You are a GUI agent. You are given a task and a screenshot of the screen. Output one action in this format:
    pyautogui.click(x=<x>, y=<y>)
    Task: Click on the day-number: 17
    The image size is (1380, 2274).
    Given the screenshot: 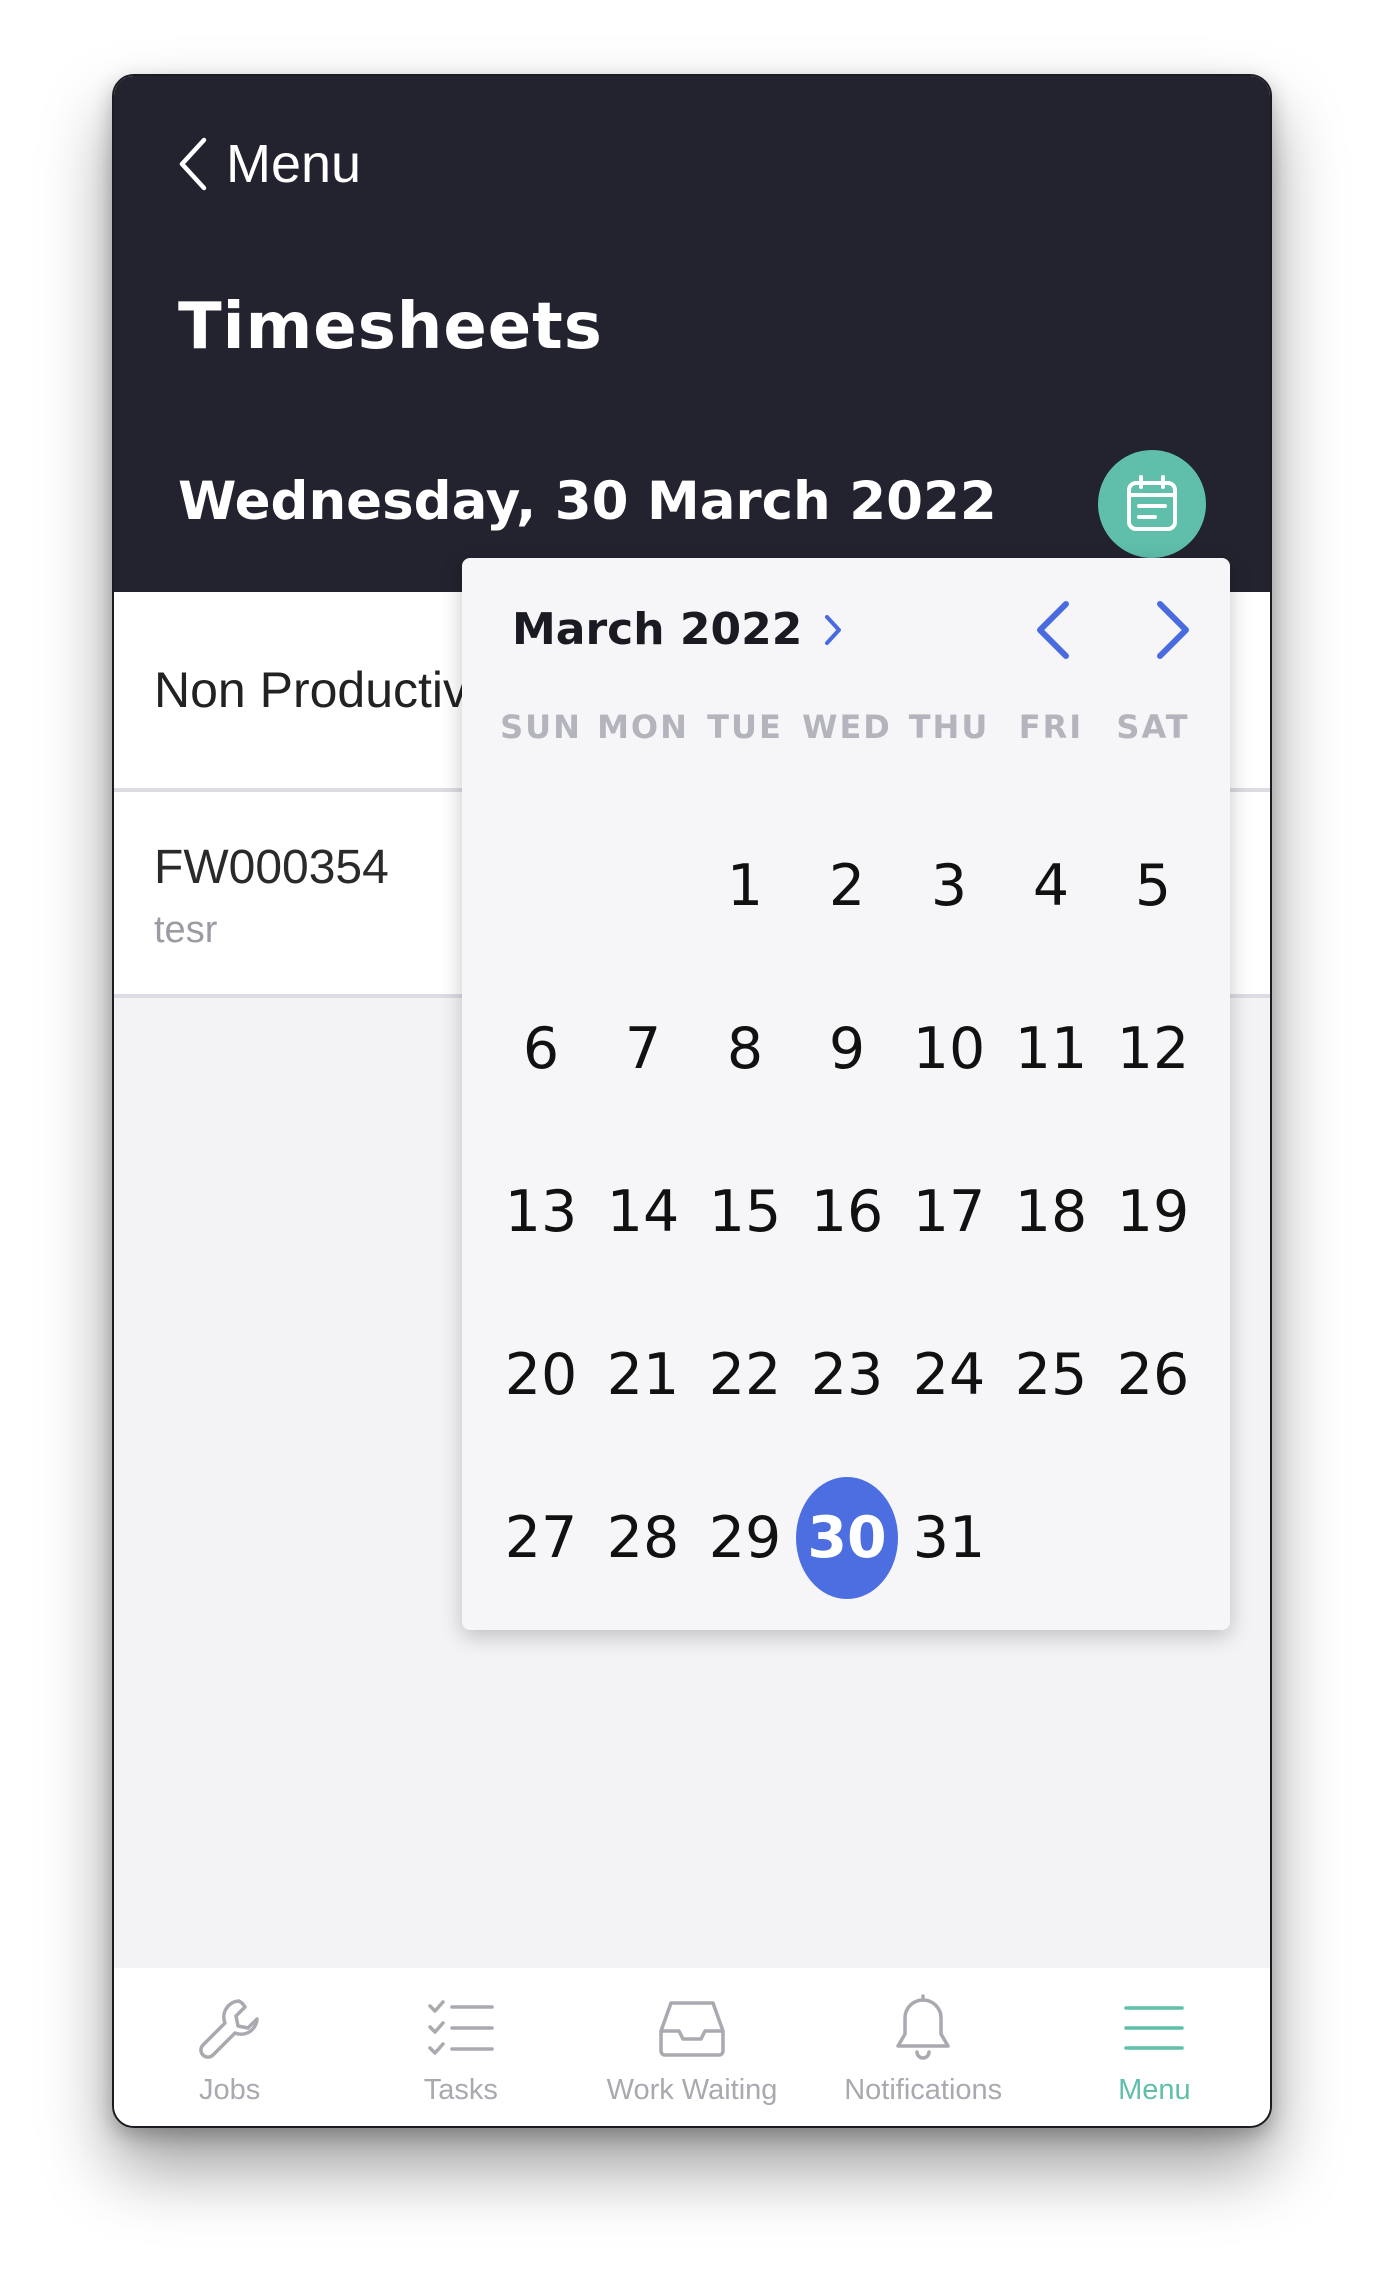 What is the action you would take?
    pyautogui.click(x=949, y=1211)
    